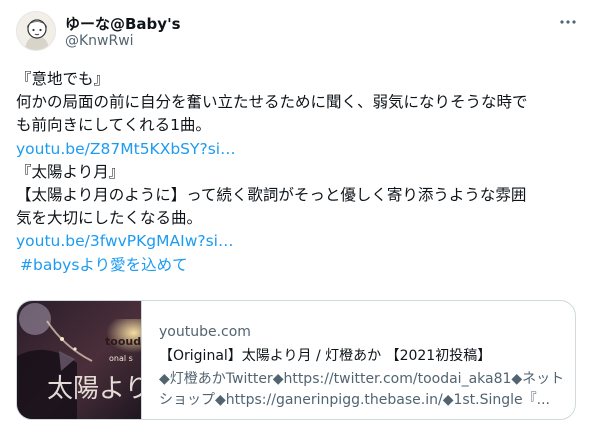  I want to click on video-thumbnail-image: toouda onal s 太陽より, so click(79, 360).